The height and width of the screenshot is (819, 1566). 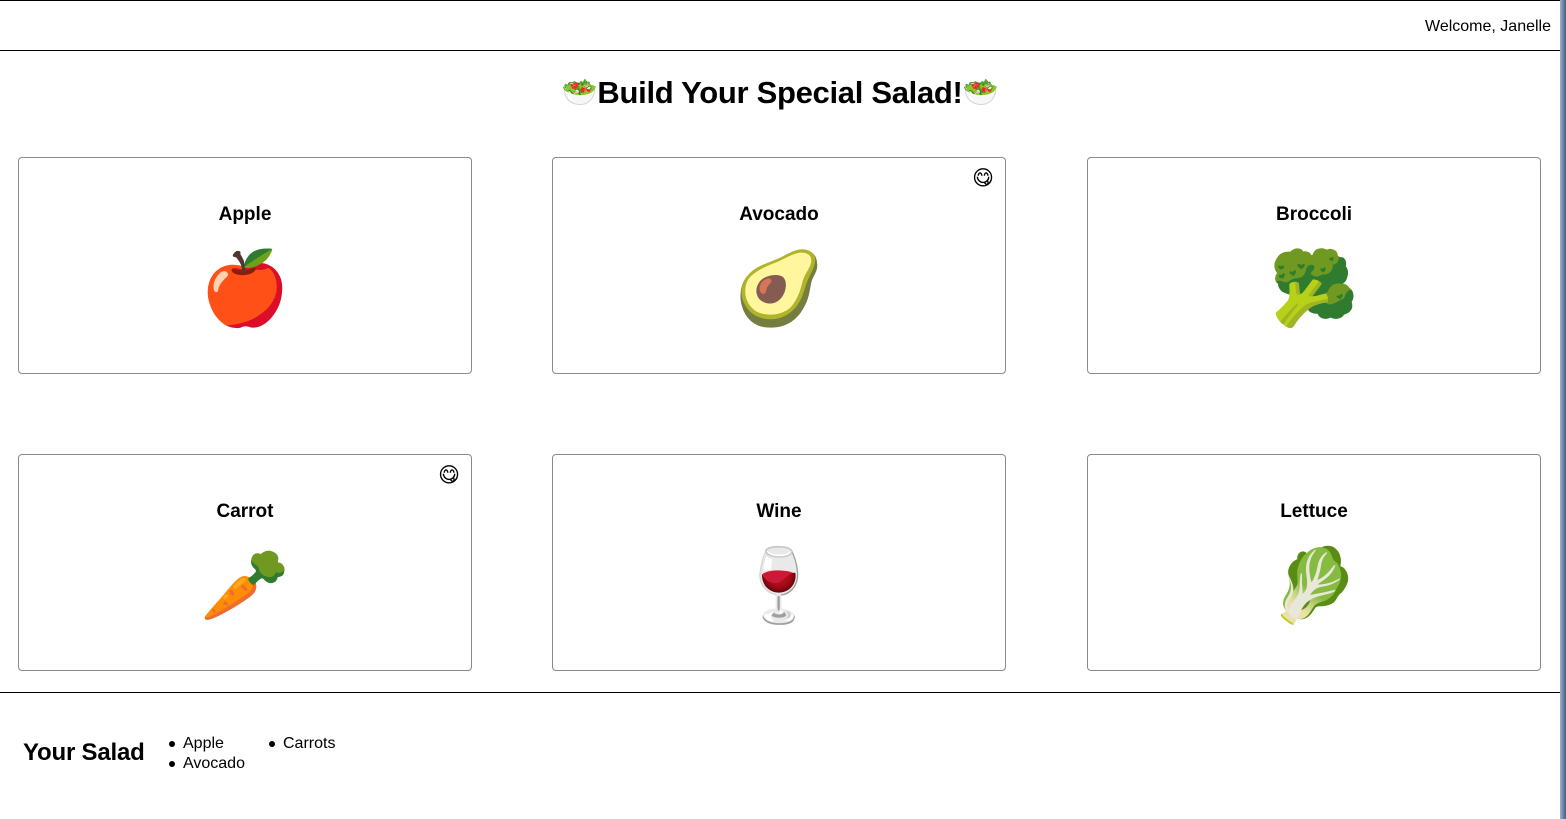 What do you see at coordinates (780, 25) in the screenshot?
I see `header-bar: Welcome, Janelle` at bounding box center [780, 25].